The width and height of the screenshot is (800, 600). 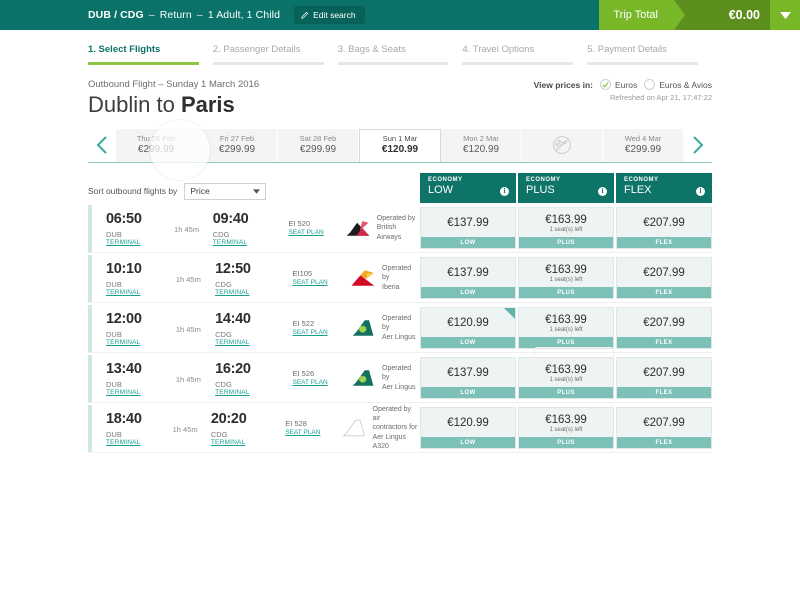 I want to click on next-dates-button, so click(x=698, y=145).